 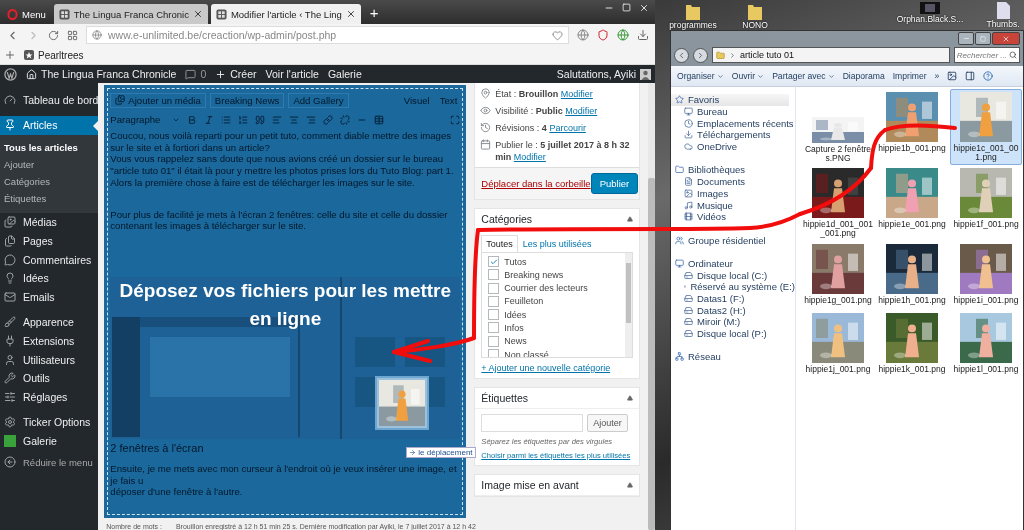 What do you see at coordinates (755, 25) in the screenshot?
I see `desktop-icon-label: NONO` at bounding box center [755, 25].